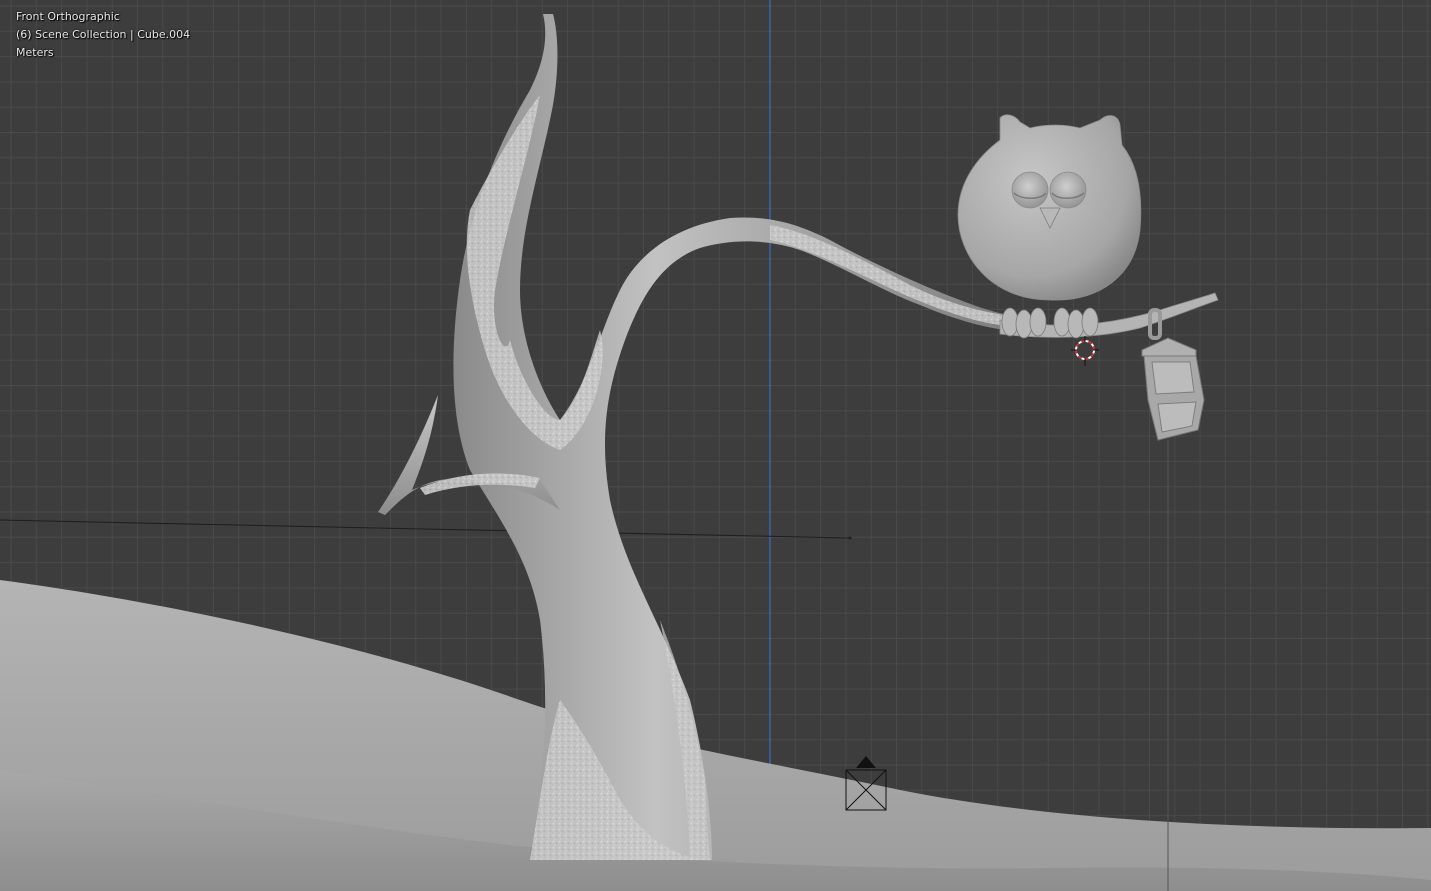 Image resolution: width=1431 pixels, height=891 pixels. What do you see at coordinates (425, 529) in the screenshot?
I see `light-direction-line` at bounding box center [425, 529].